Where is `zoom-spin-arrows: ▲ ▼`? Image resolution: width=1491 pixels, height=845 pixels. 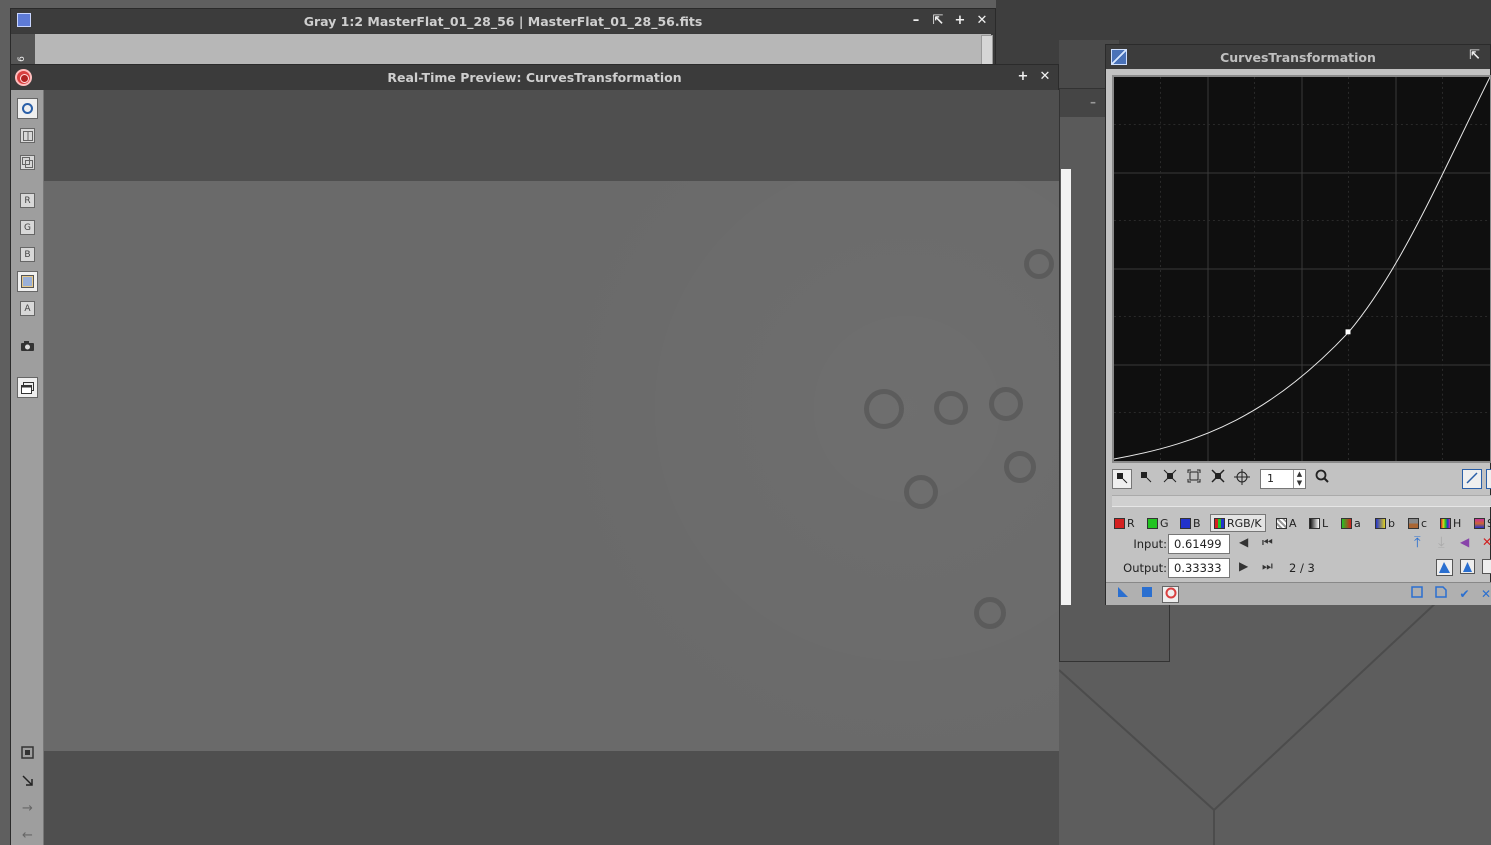 zoom-spin-arrows: ▲ ▼ is located at coordinates (1299, 479).